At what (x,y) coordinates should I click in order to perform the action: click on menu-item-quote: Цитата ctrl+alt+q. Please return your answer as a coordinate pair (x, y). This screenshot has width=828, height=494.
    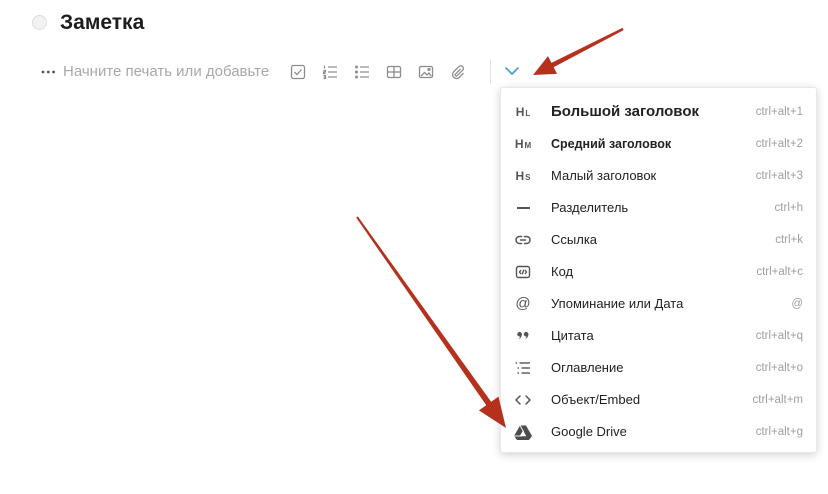
    Looking at the image, I should click on (658, 336).